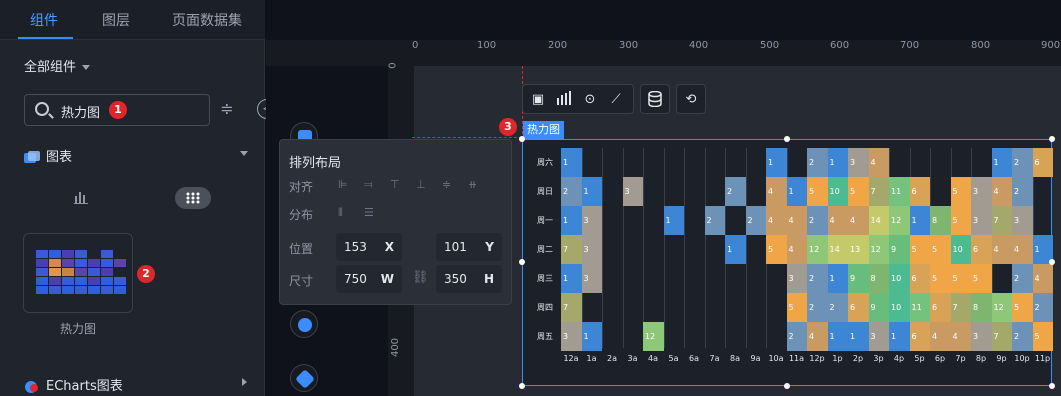  I want to click on image-icon: ▣, so click(538, 100).